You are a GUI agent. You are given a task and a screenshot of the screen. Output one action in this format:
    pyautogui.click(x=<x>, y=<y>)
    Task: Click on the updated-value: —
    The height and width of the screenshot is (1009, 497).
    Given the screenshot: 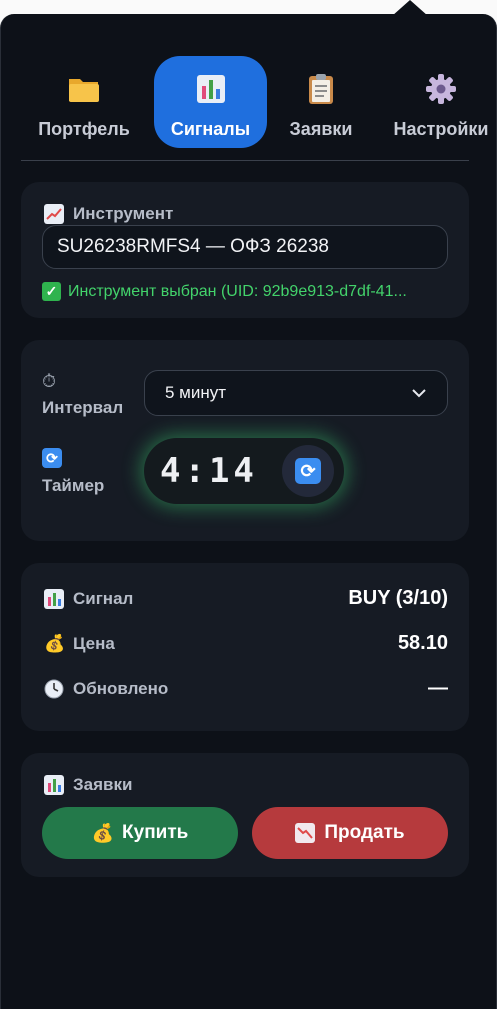 What is the action you would take?
    pyautogui.click(x=438, y=688)
    